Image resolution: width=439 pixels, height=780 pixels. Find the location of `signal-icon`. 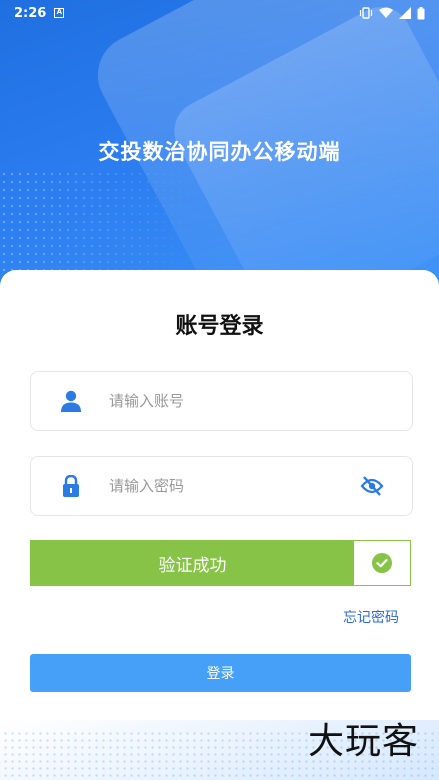

signal-icon is located at coordinates (405, 13).